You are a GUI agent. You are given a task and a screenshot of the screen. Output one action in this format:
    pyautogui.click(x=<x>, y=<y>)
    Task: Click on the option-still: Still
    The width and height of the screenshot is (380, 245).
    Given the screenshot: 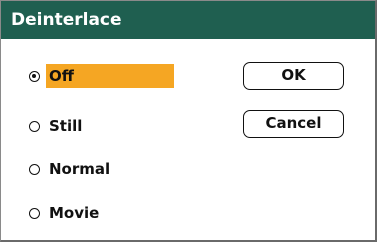 What is the action you would take?
    pyautogui.click(x=55, y=126)
    